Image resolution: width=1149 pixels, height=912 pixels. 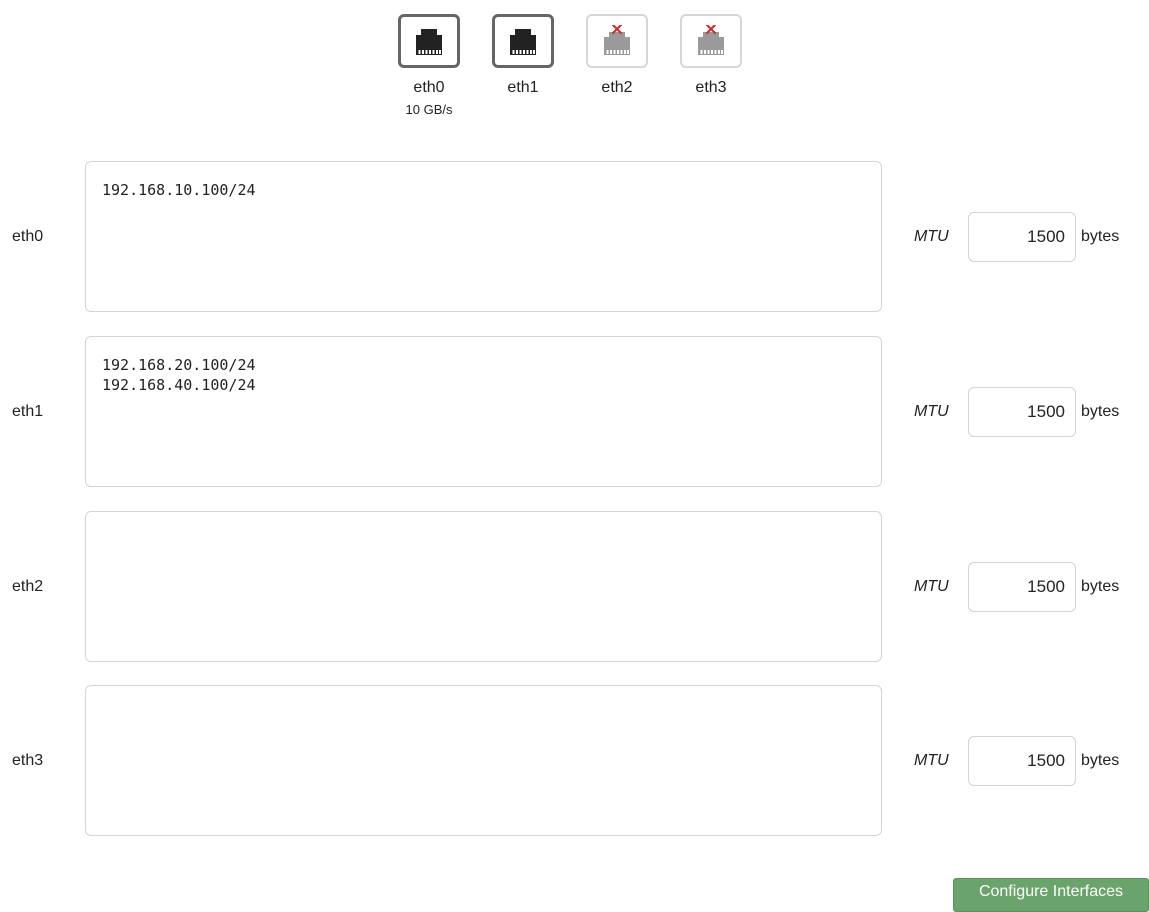 I want to click on port-eth0: eth0 10 GB/s, so click(x=429, y=66).